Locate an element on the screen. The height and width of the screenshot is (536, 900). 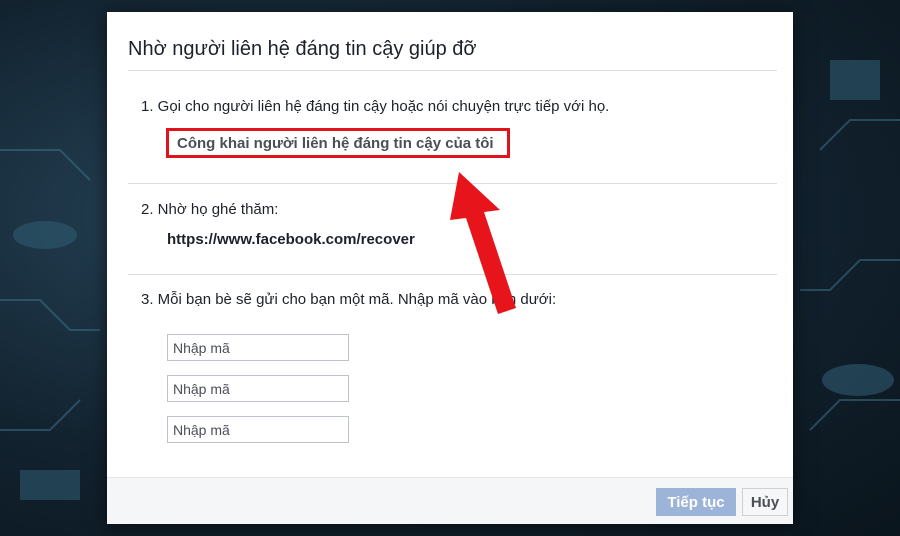
recover-url: https://www.facebook.com/recover is located at coordinates (291, 239).